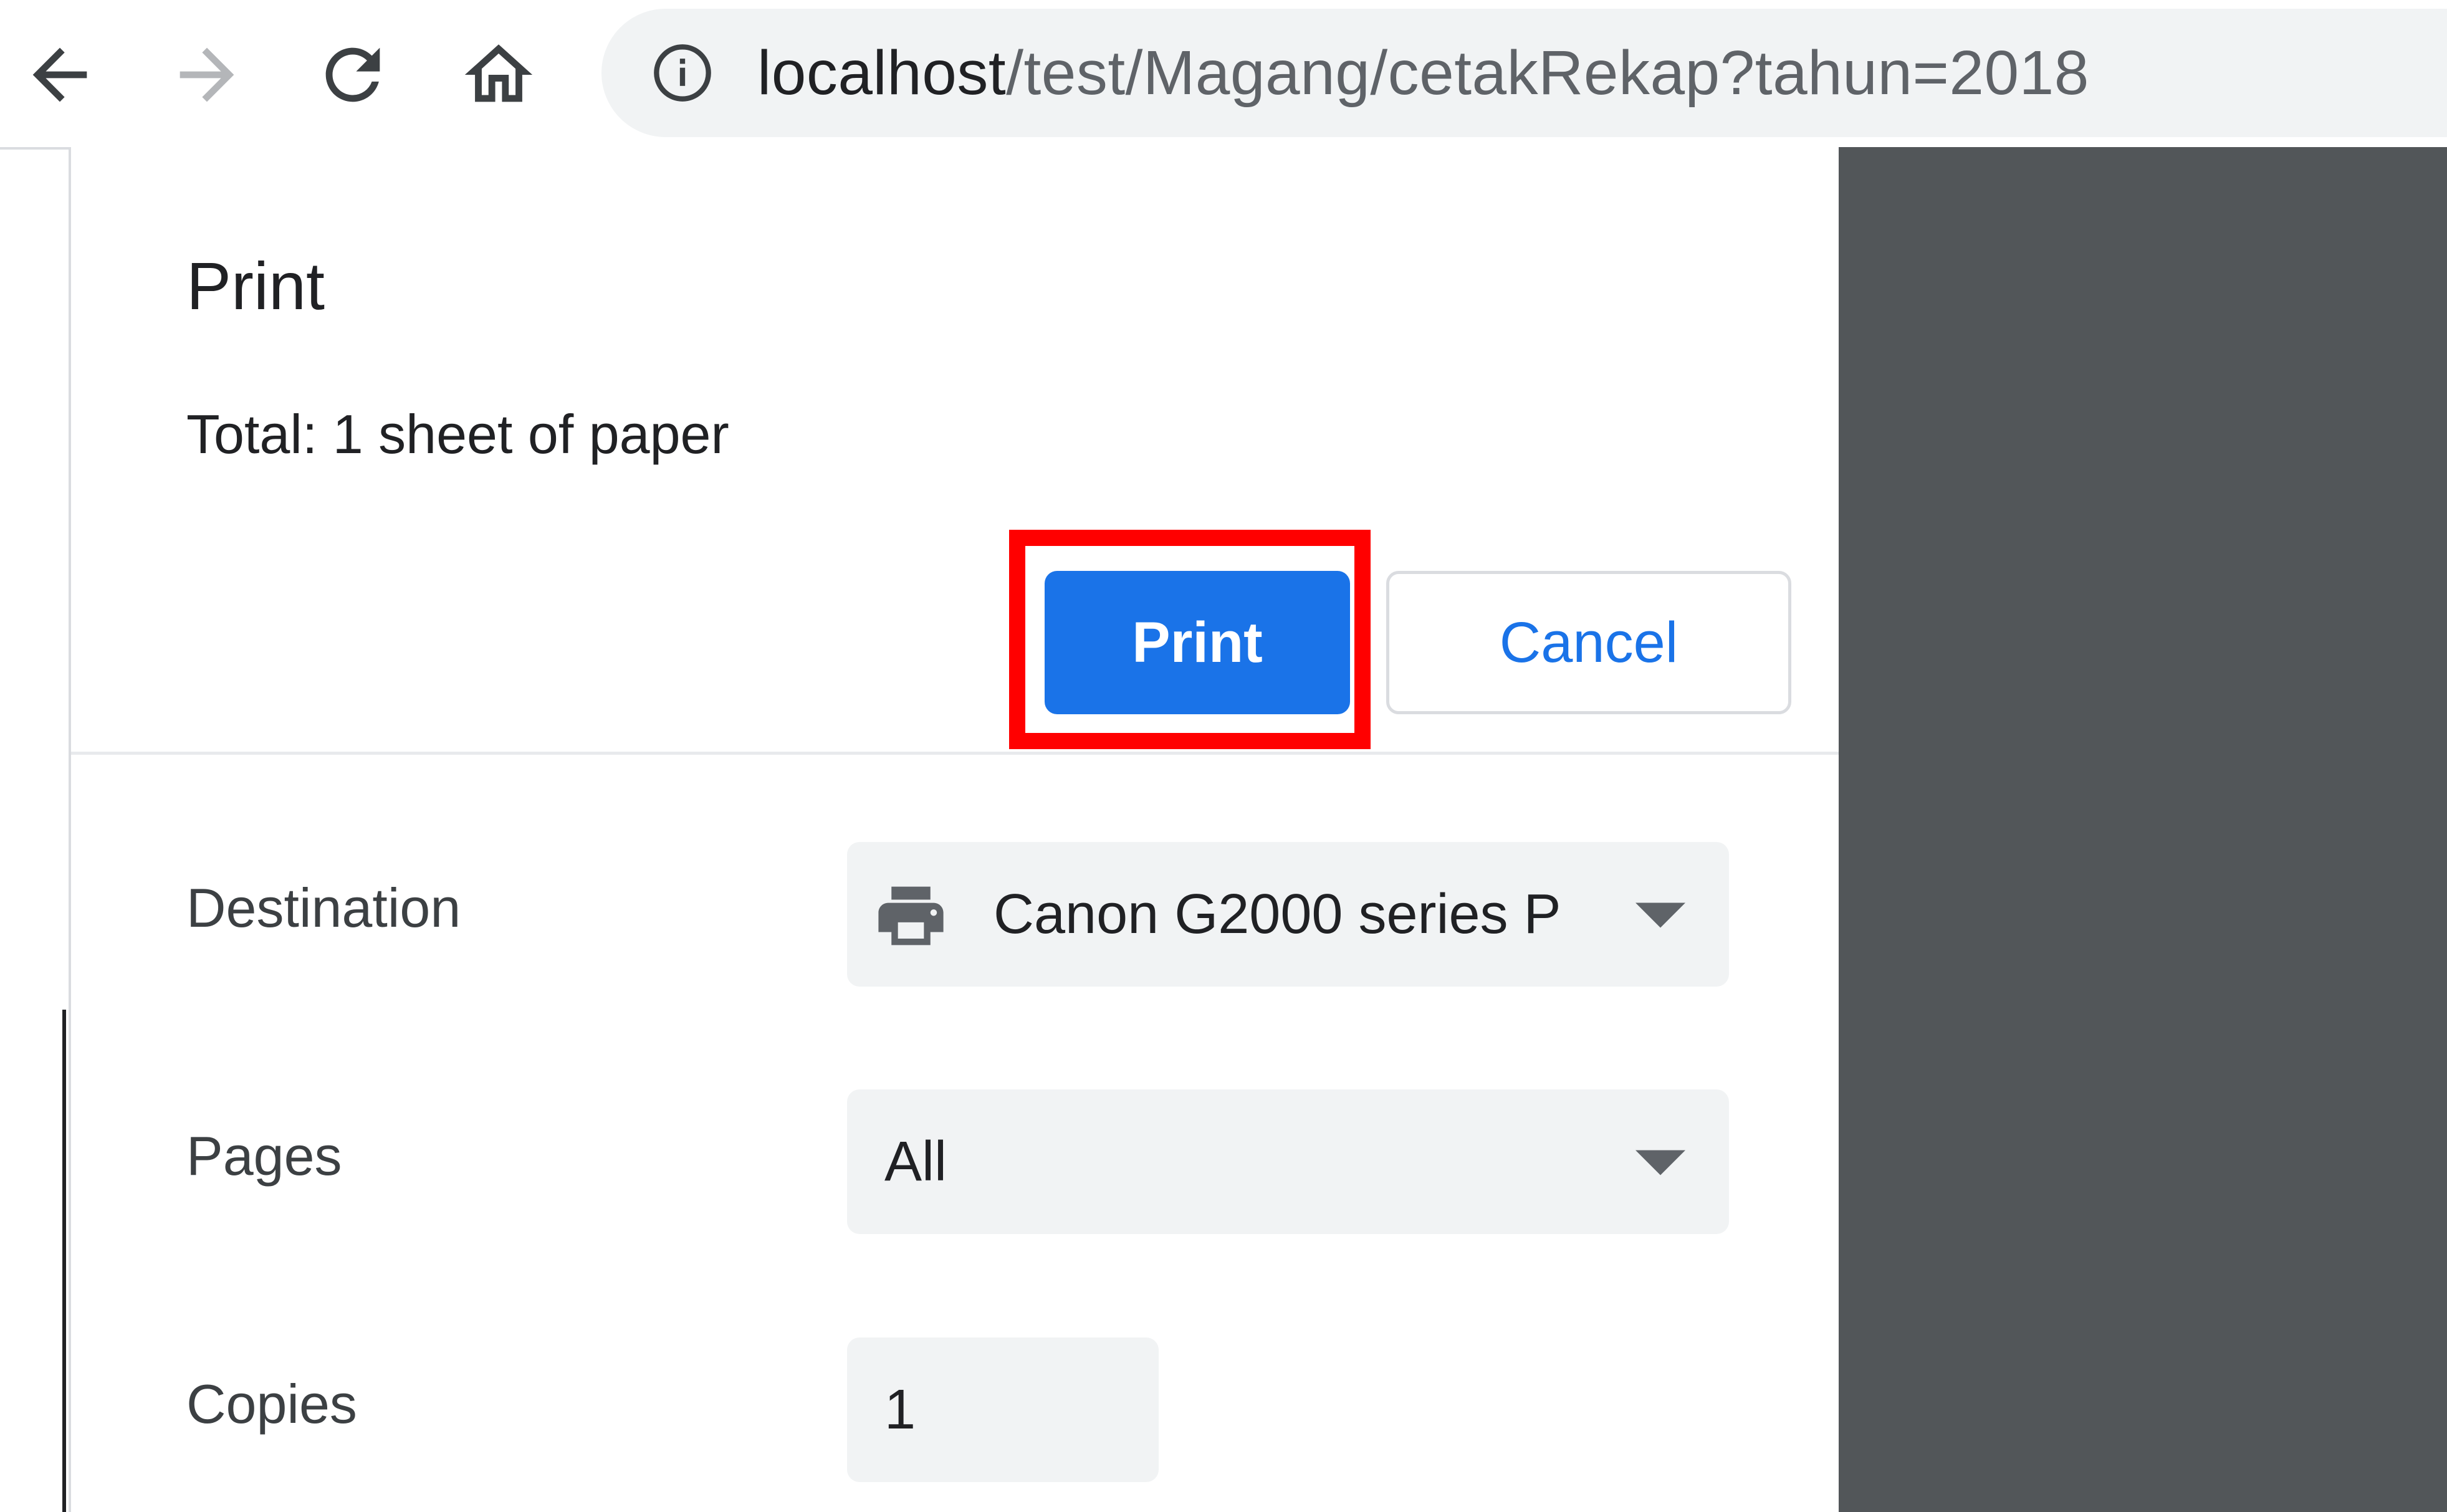  I want to click on destination-label: Destination, so click(323, 908).